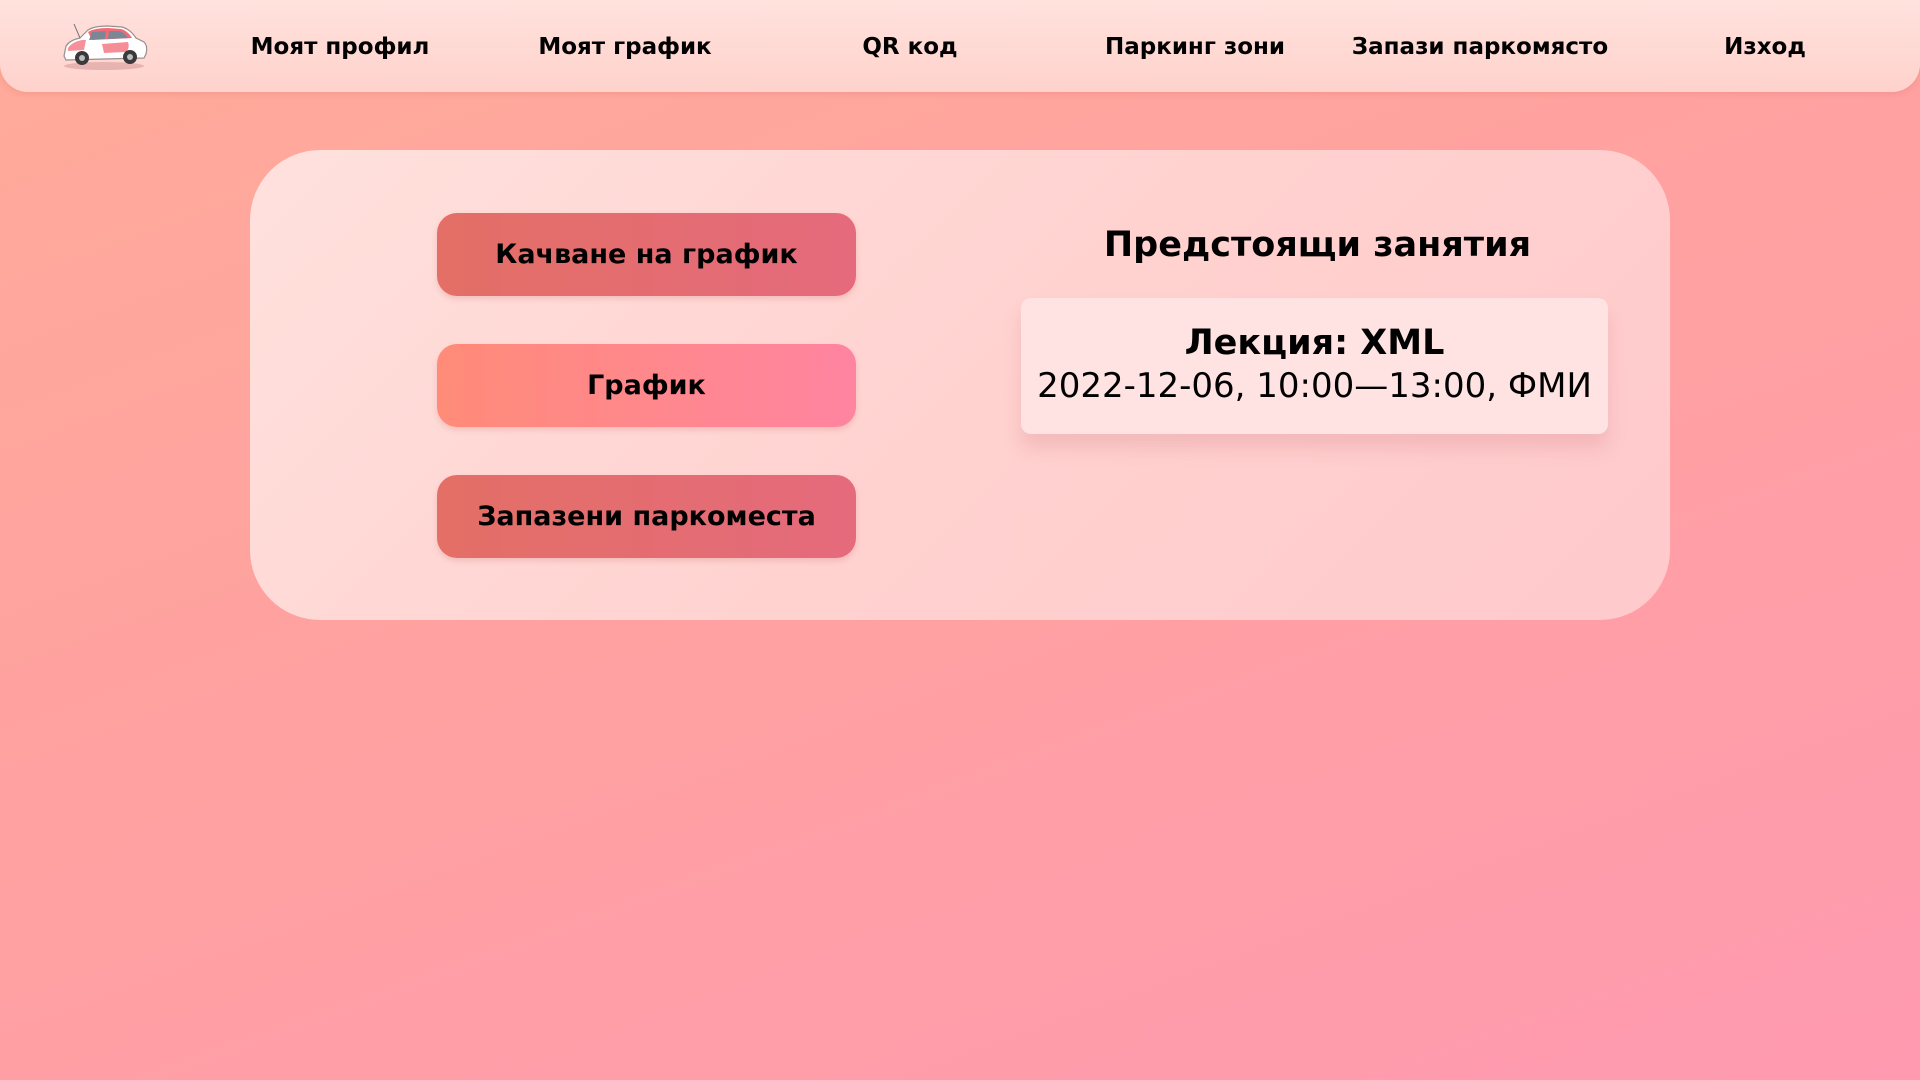  Describe the element at coordinates (340, 47) in the screenshot. I see `nav-my-profile: Моят профил` at that location.